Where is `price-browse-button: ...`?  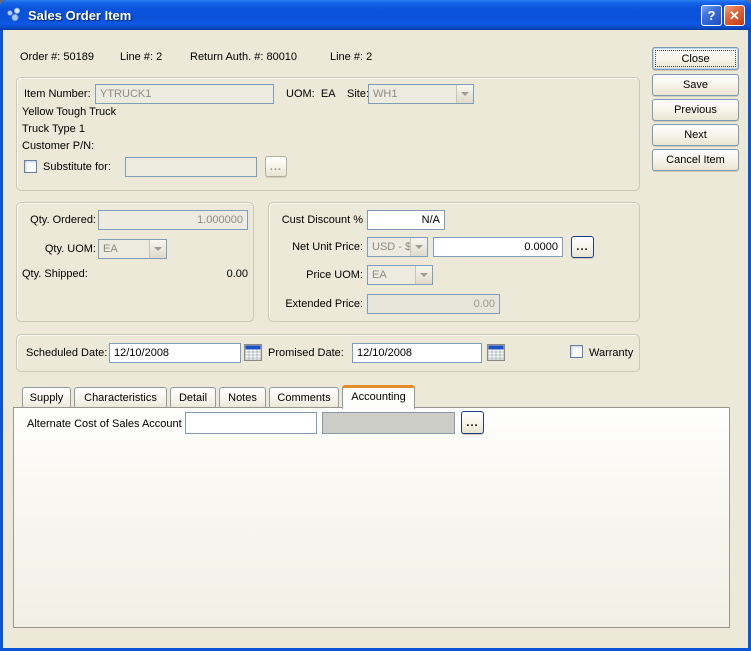
price-browse-button: ... is located at coordinates (582, 247).